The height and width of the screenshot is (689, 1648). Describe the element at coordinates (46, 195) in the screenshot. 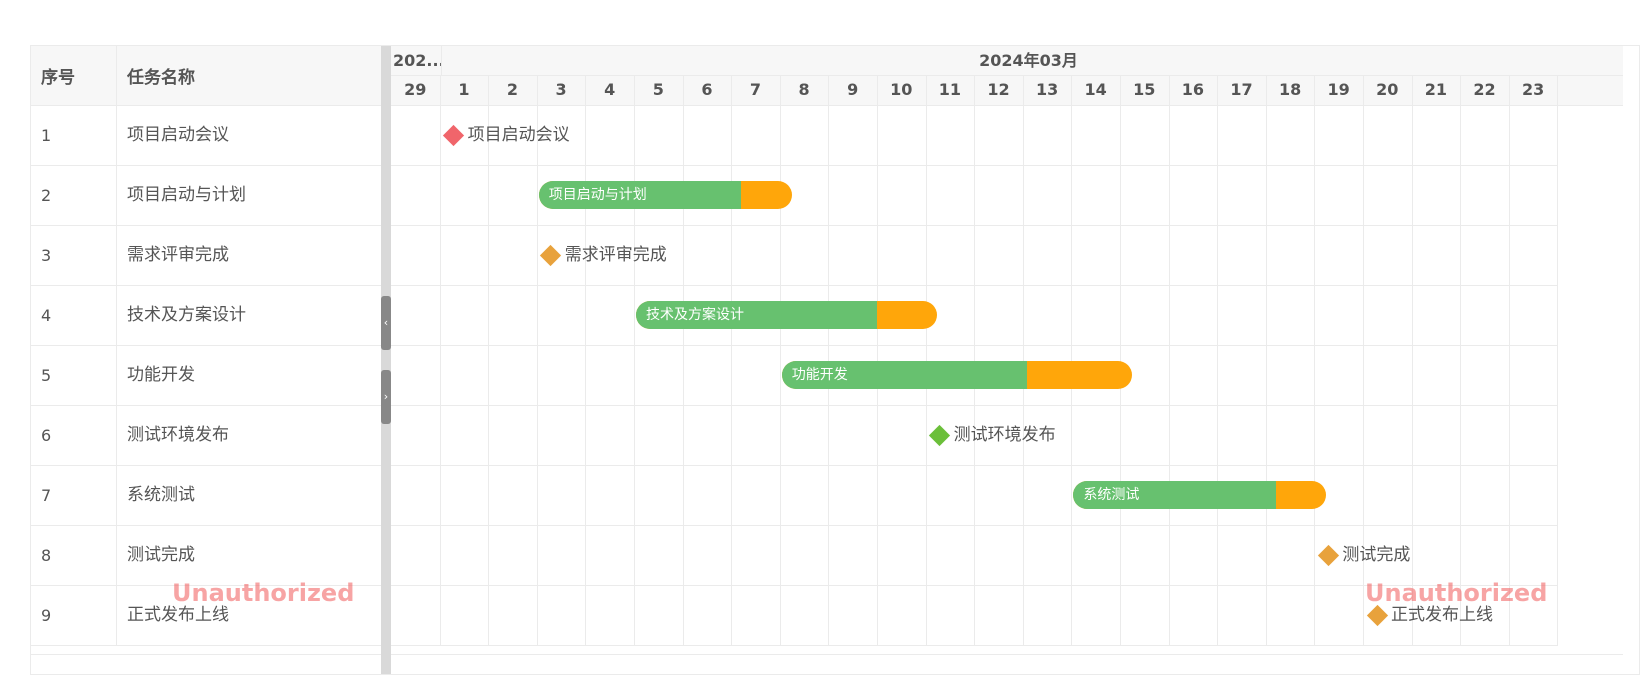

I see `row-index: 2` at that location.